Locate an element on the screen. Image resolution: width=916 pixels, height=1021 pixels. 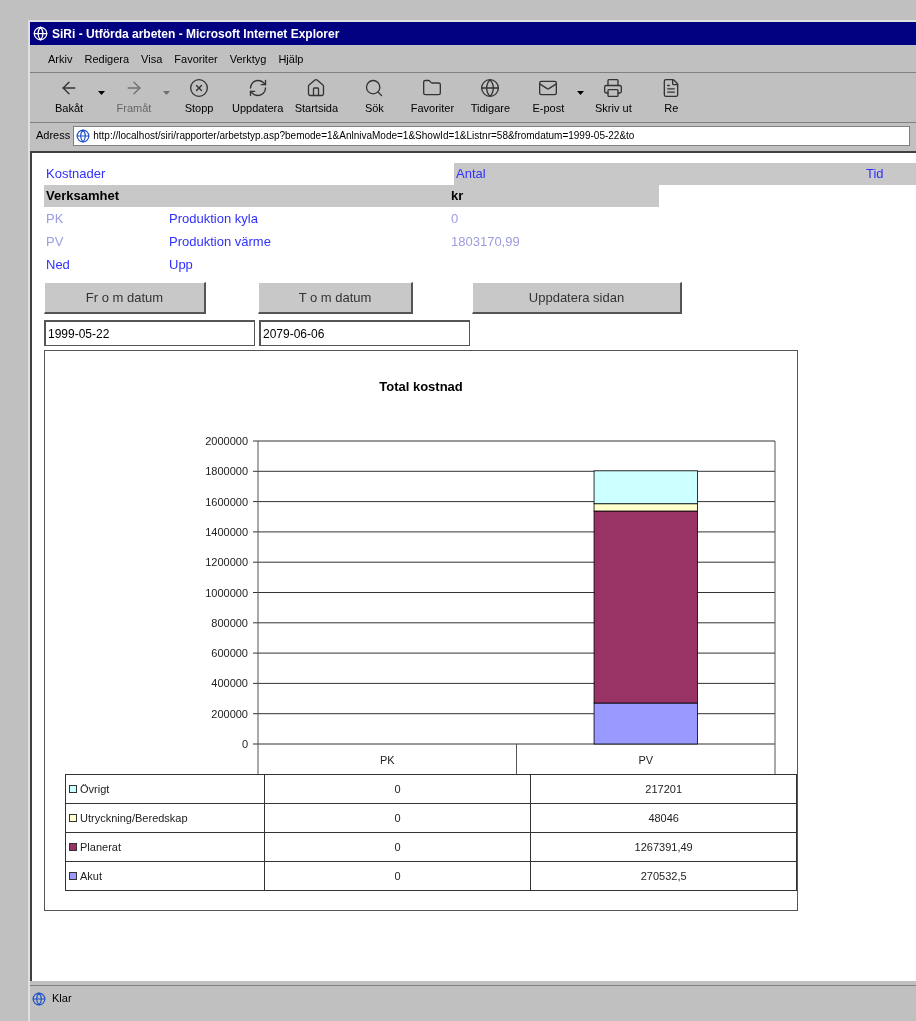
toolbar-button: Uppdatera is located at coordinates (258, 97).